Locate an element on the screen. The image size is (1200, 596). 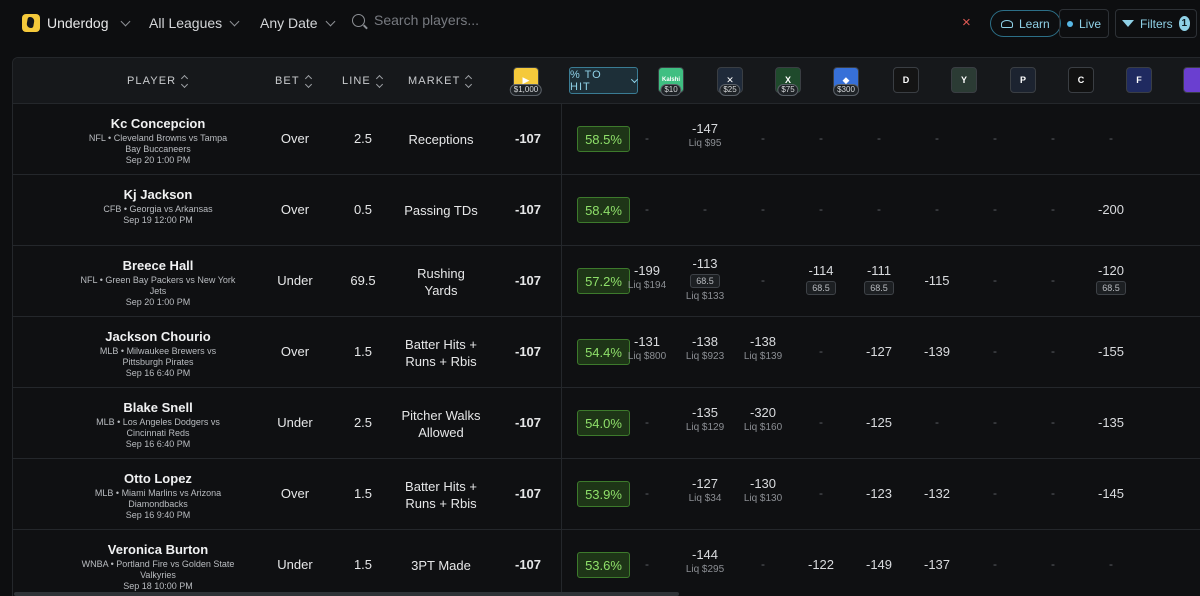
odds-value: -155 is located at coordinates (1111, 351).